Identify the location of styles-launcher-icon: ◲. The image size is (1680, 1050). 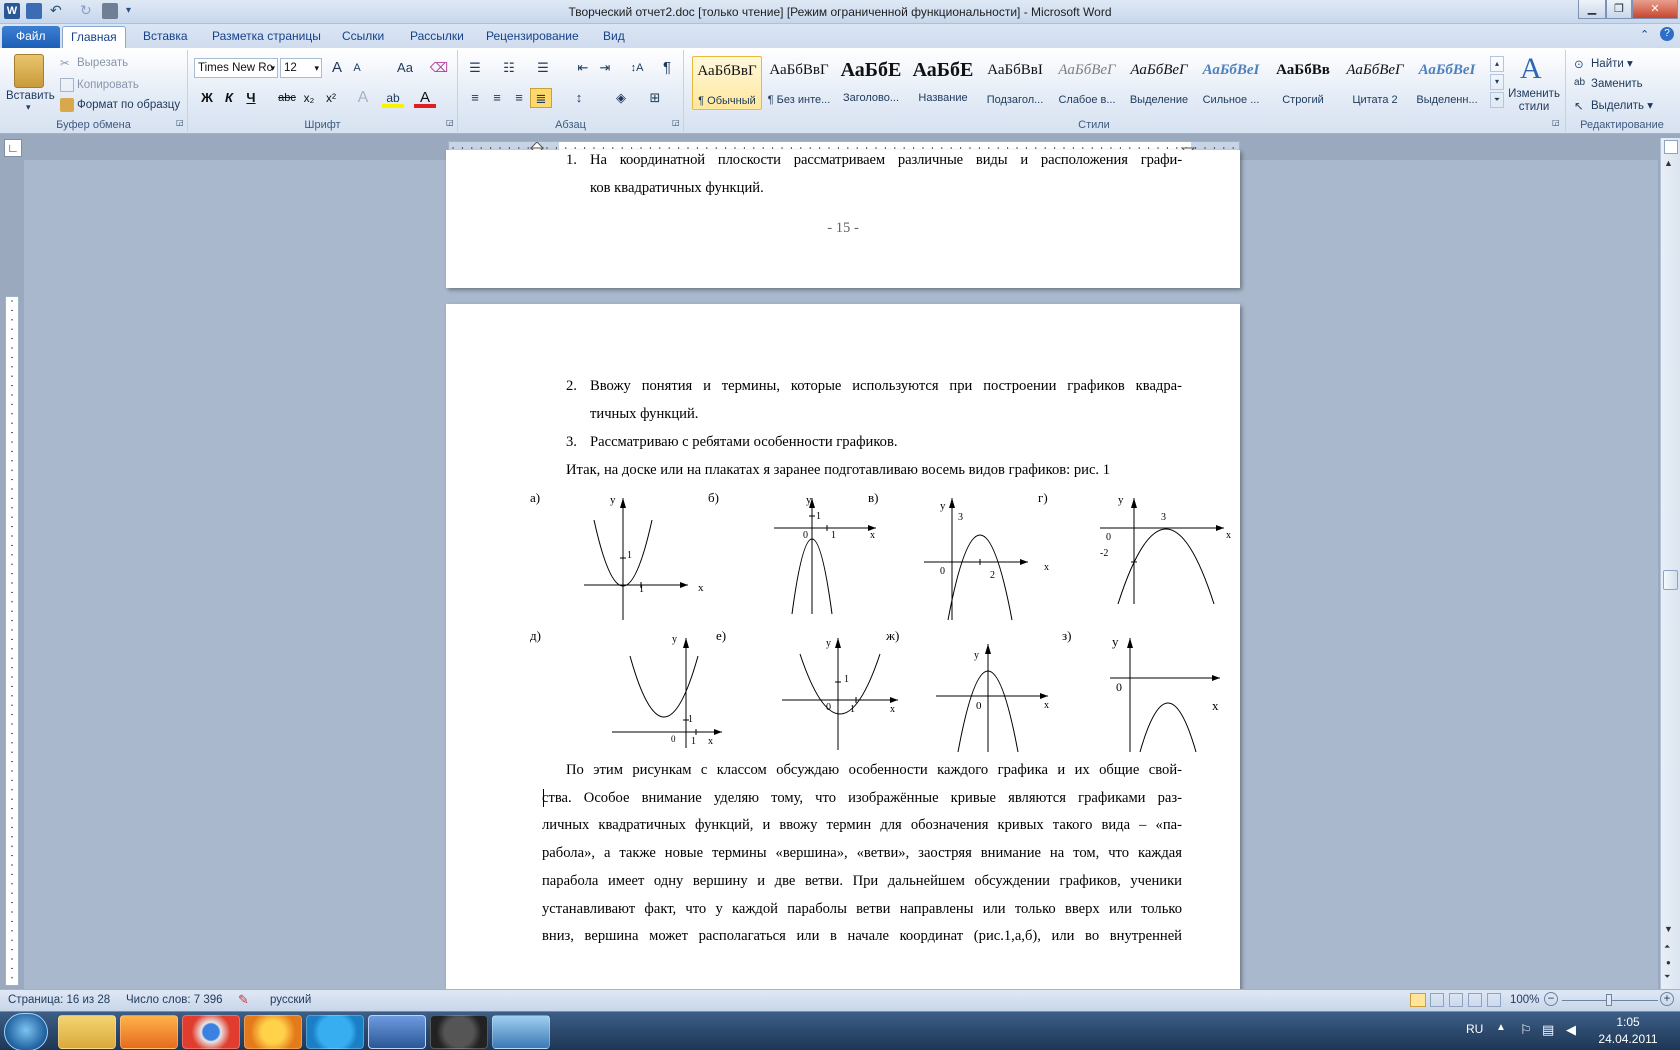
(1556, 122).